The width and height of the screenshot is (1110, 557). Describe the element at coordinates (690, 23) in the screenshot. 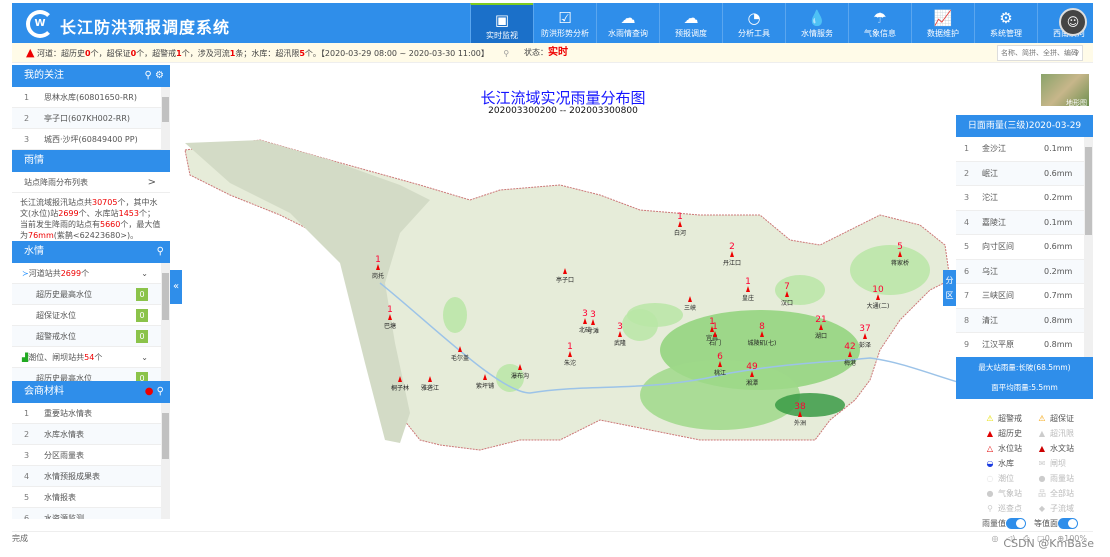

I see `nav-item-3: ☁ 预报调度` at that location.